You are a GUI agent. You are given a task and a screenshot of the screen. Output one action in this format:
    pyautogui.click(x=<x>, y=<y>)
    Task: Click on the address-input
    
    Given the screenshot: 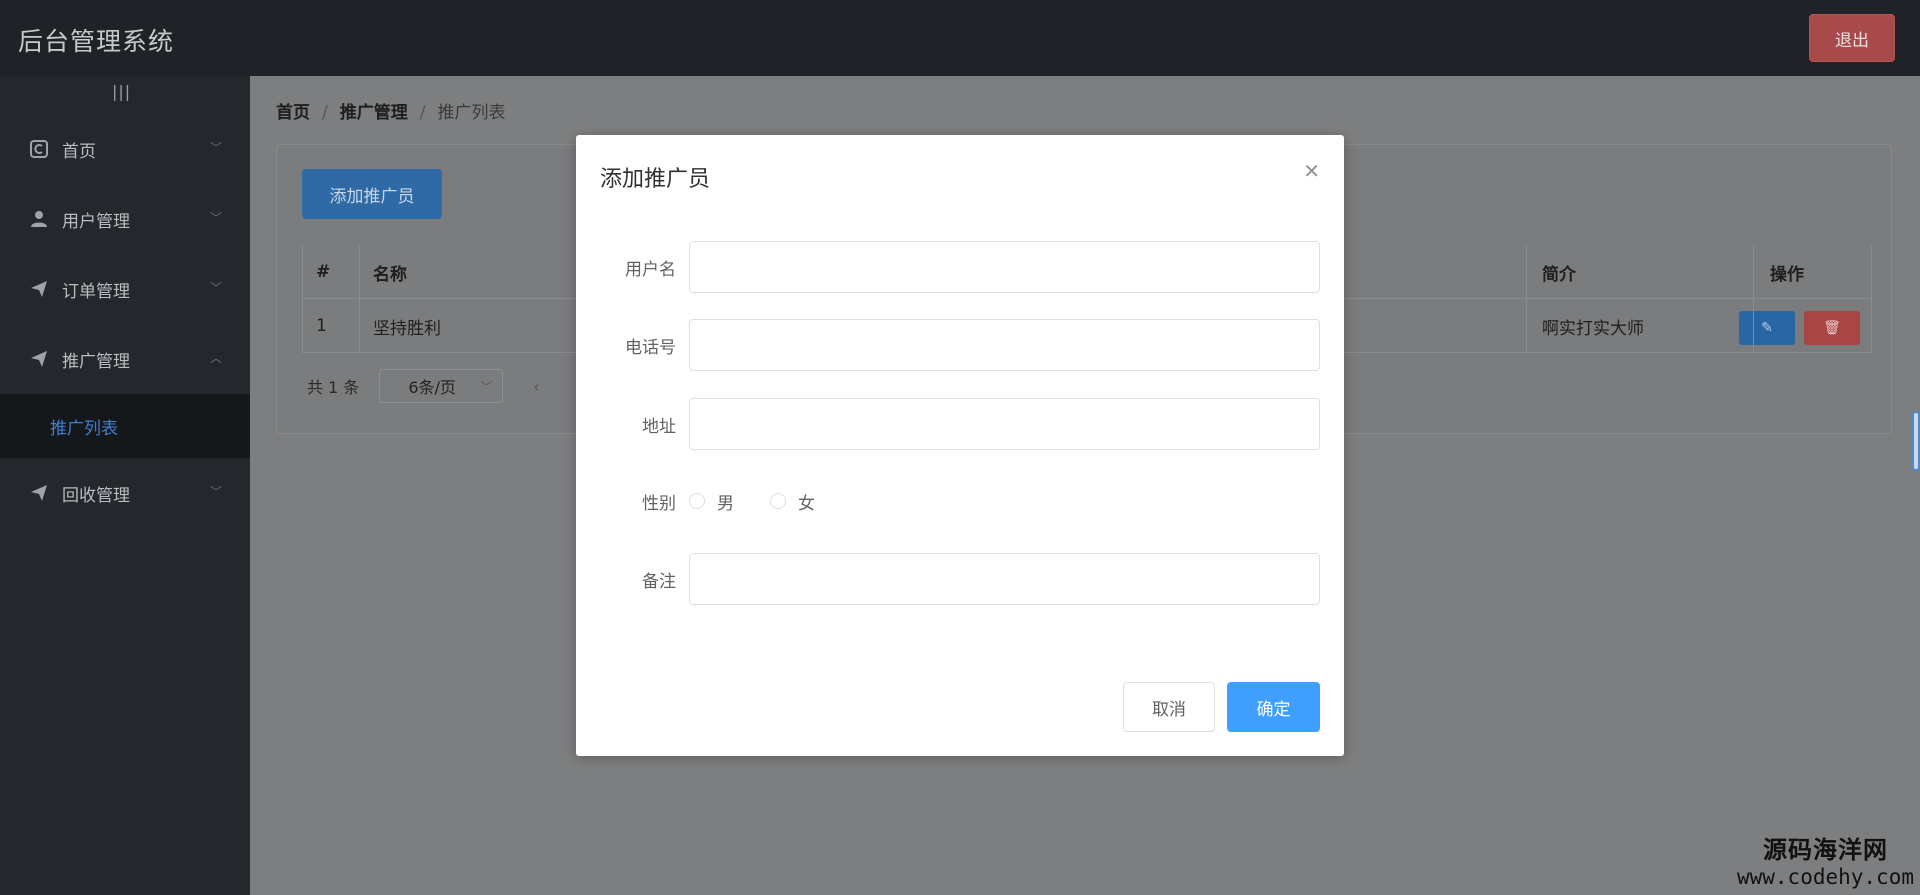 What is the action you would take?
    pyautogui.click(x=1004, y=424)
    